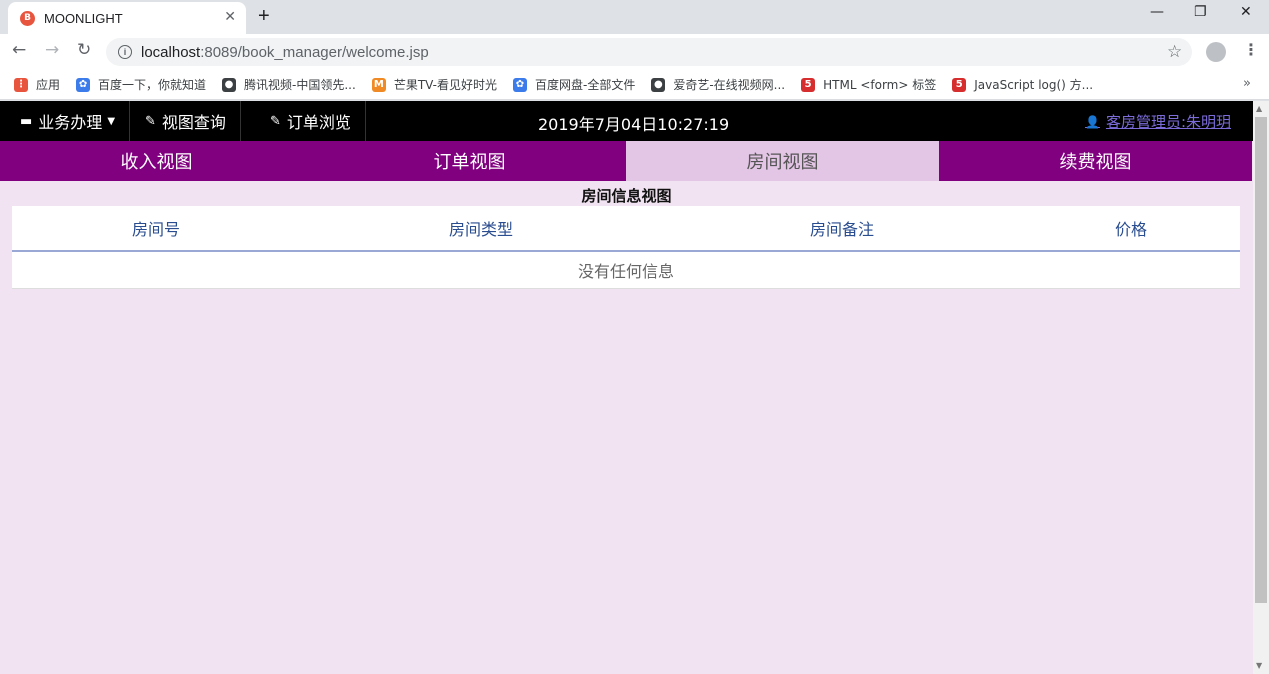  What do you see at coordinates (1130, 229) in the screenshot?
I see `column-header: 价格` at bounding box center [1130, 229].